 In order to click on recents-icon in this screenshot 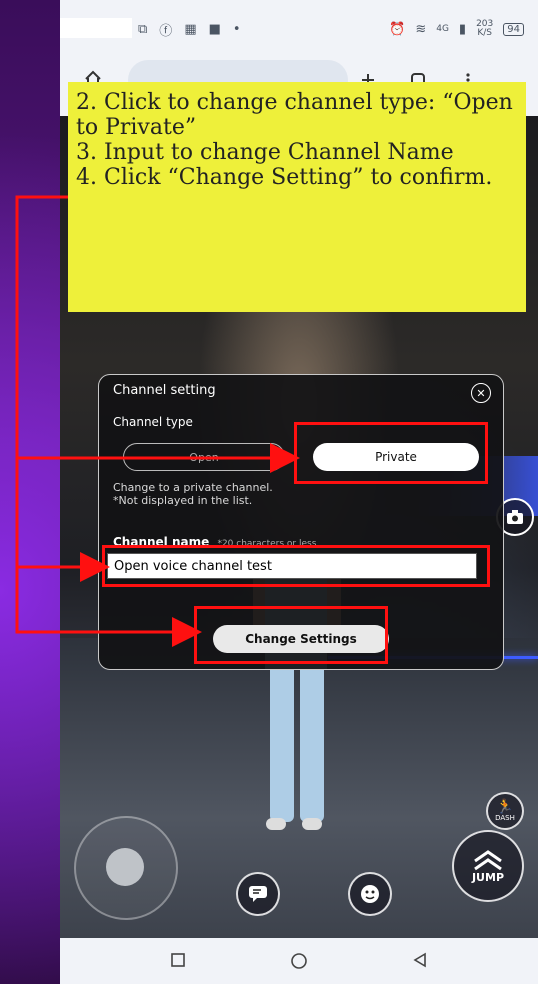, I will do `click(178, 960)`.